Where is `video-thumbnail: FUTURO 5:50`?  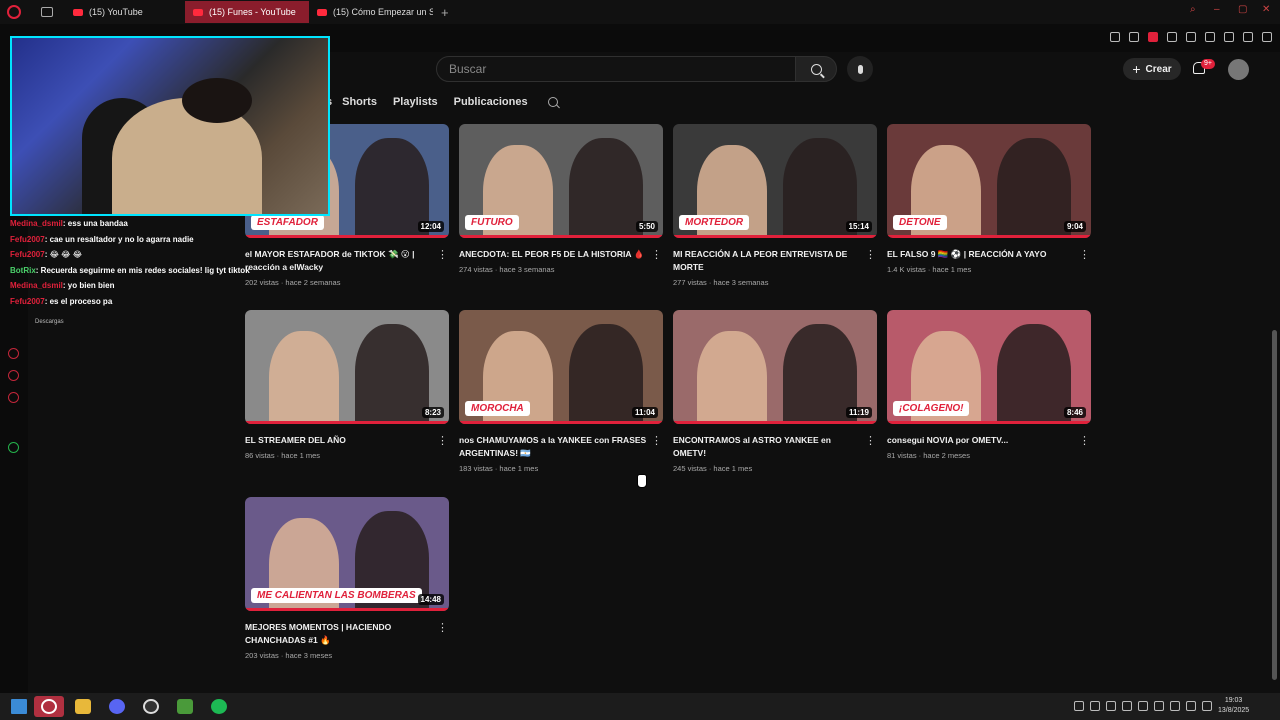
video-thumbnail: FUTURO 5:50 is located at coordinates (561, 181).